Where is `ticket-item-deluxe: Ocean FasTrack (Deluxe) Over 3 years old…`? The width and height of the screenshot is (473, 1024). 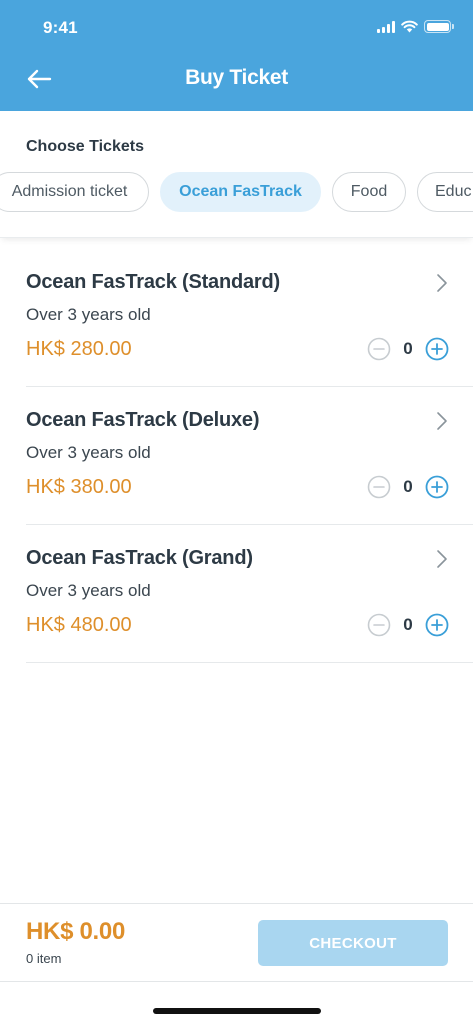
ticket-item-deluxe: Ocean FasTrack (Deluxe) Over 3 years old… is located at coordinates (249, 456).